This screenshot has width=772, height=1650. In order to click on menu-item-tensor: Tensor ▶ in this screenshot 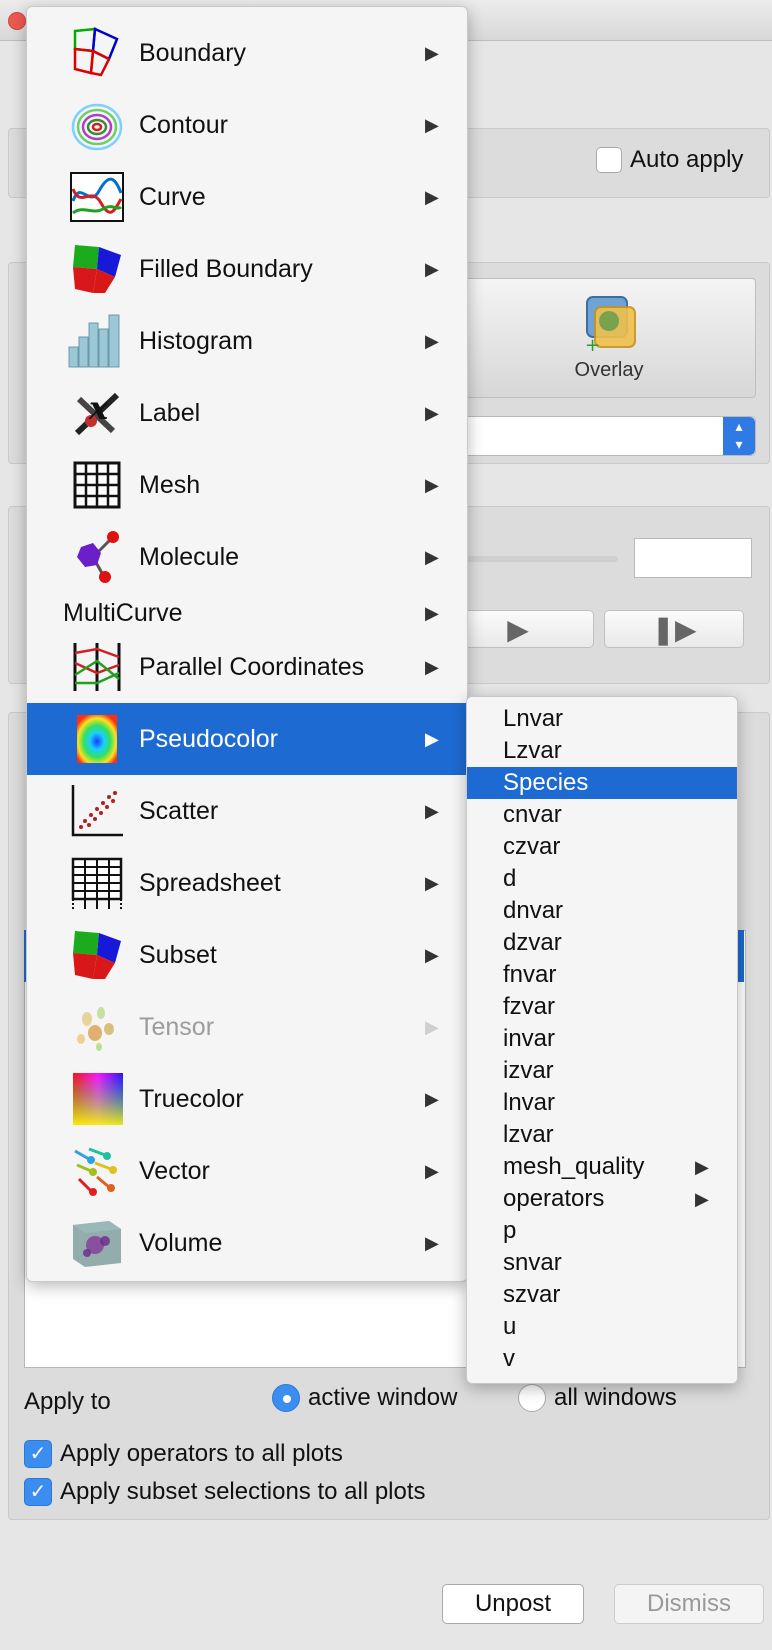, I will do `click(247, 1027)`.